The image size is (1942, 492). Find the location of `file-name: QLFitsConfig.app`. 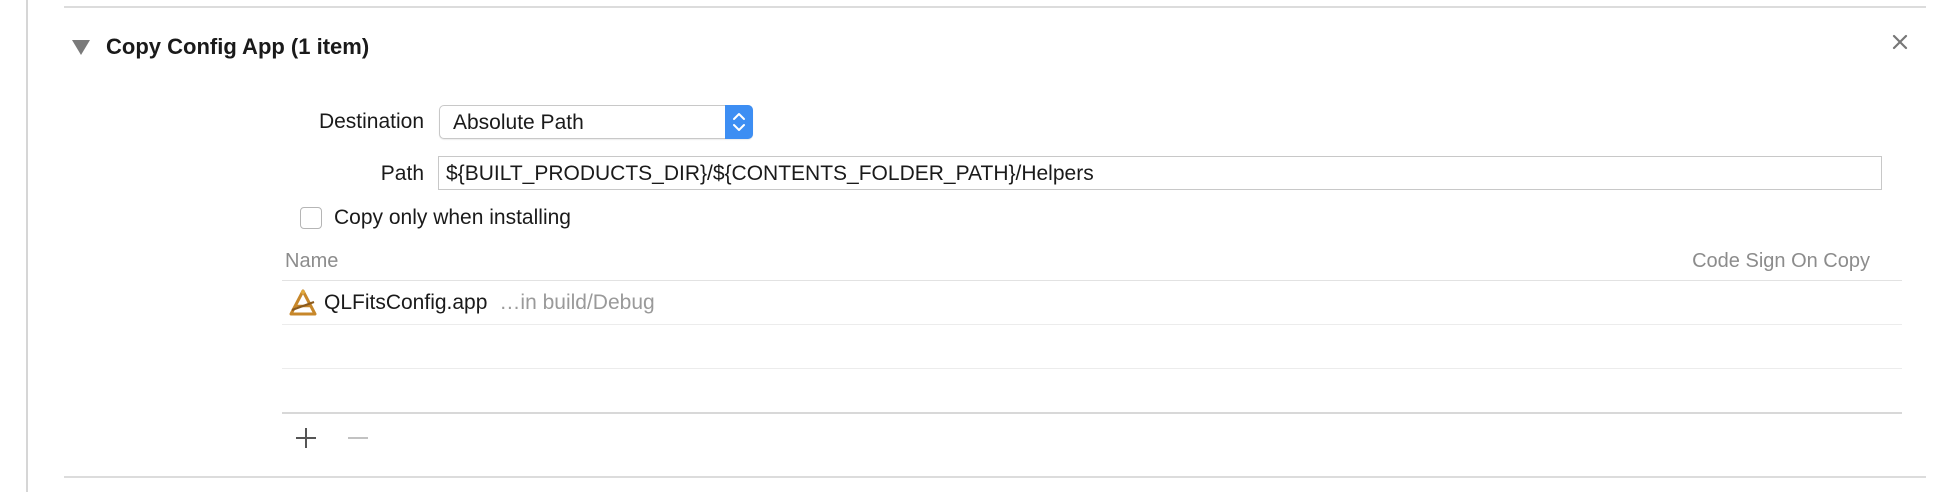

file-name: QLFitsConfig.app is located at coordinates (406, 302).